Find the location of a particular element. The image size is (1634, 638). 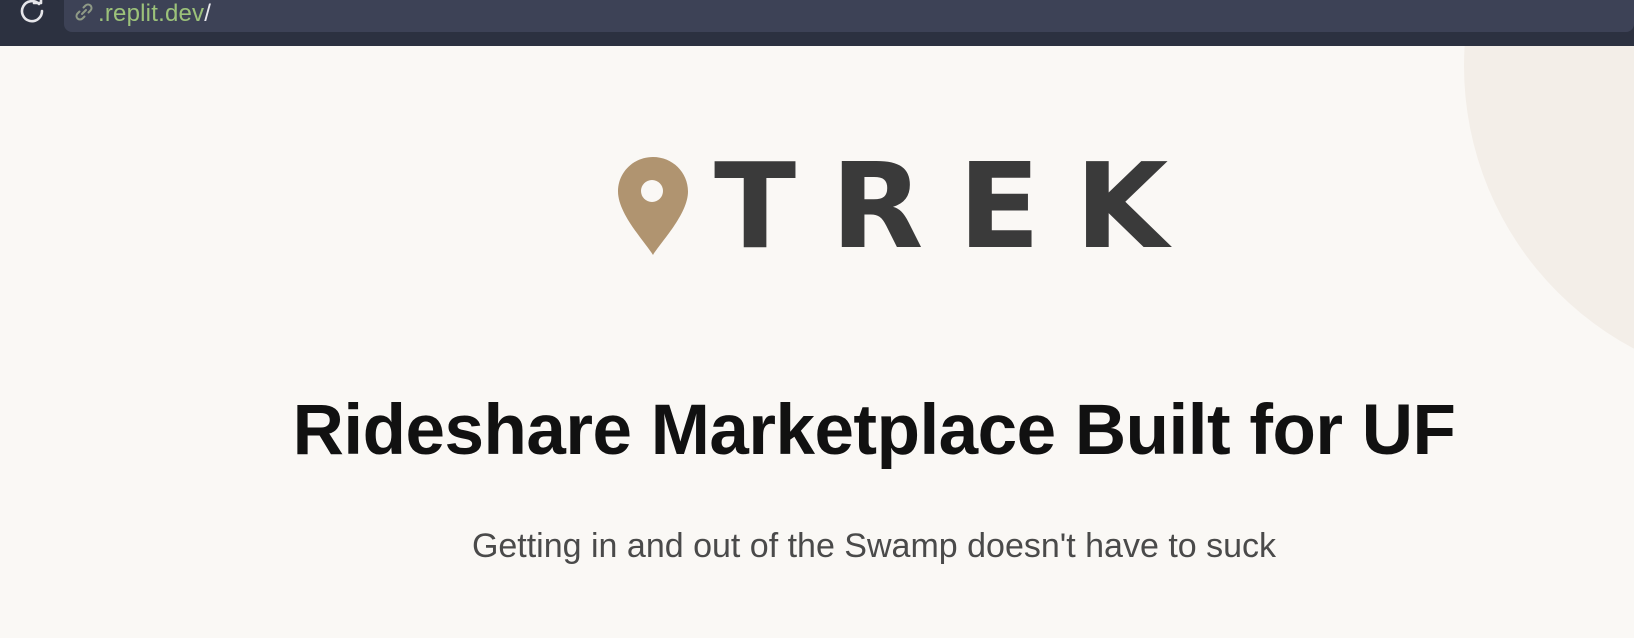

url-text: .replit.dev/ is located at coordinates (154, 13).